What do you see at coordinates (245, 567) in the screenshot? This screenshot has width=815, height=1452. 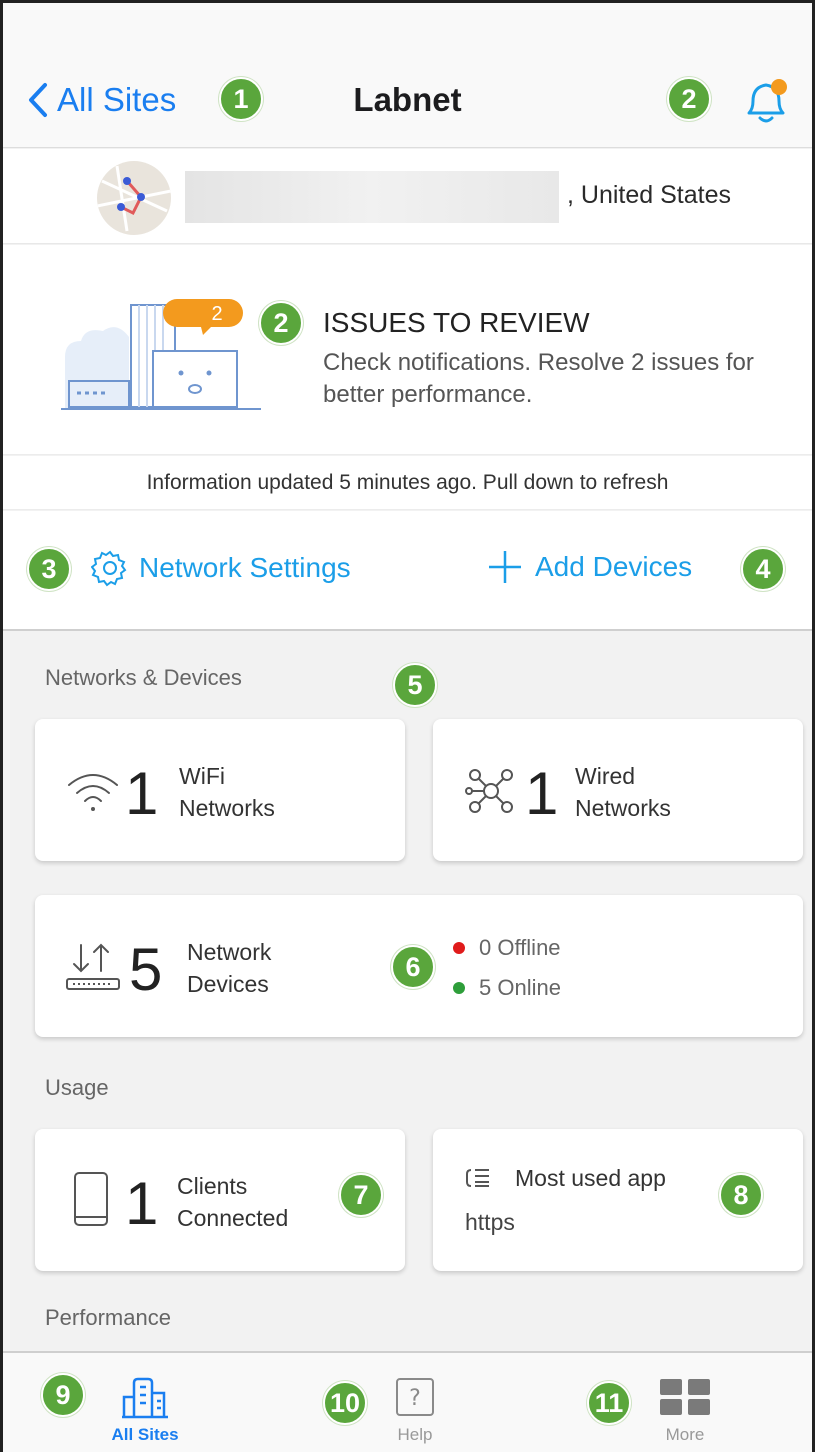 I see `network-settings-label: Network Settings` at bounding box center [245, 567].